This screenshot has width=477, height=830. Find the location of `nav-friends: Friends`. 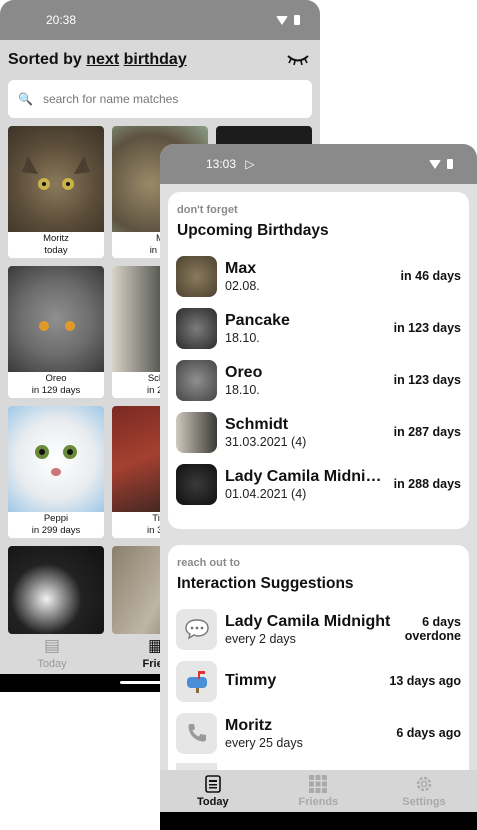

nav-friends: Friends is located at coordinates (319, 791).